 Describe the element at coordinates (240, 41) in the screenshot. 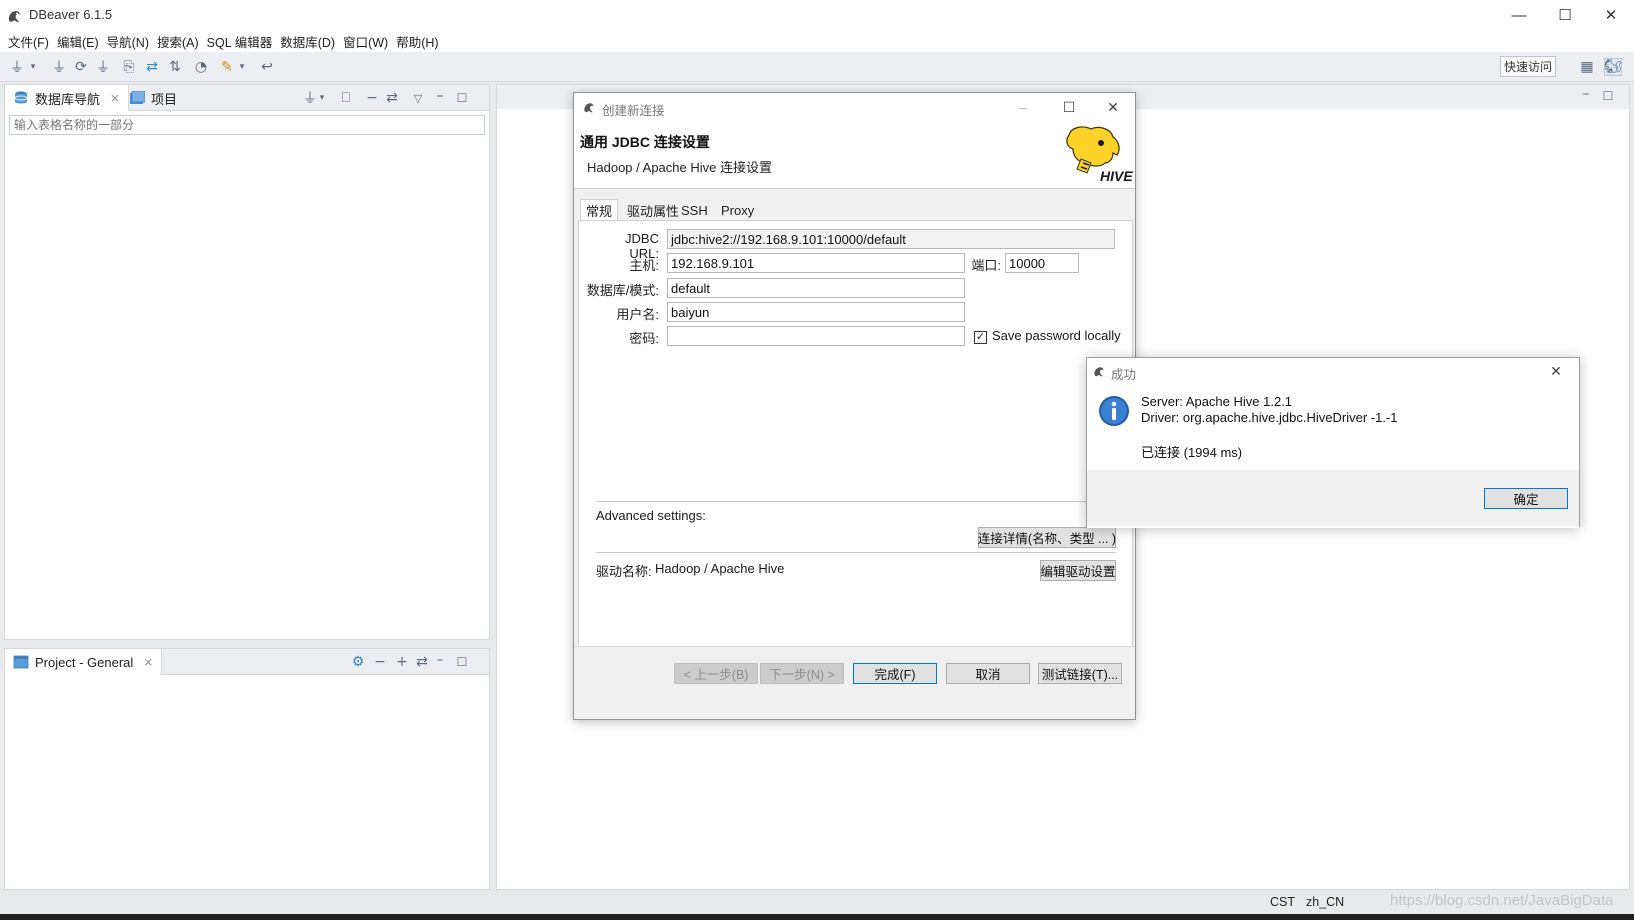

I see `menu-sql-editor: SQL 编辑器` at that location.